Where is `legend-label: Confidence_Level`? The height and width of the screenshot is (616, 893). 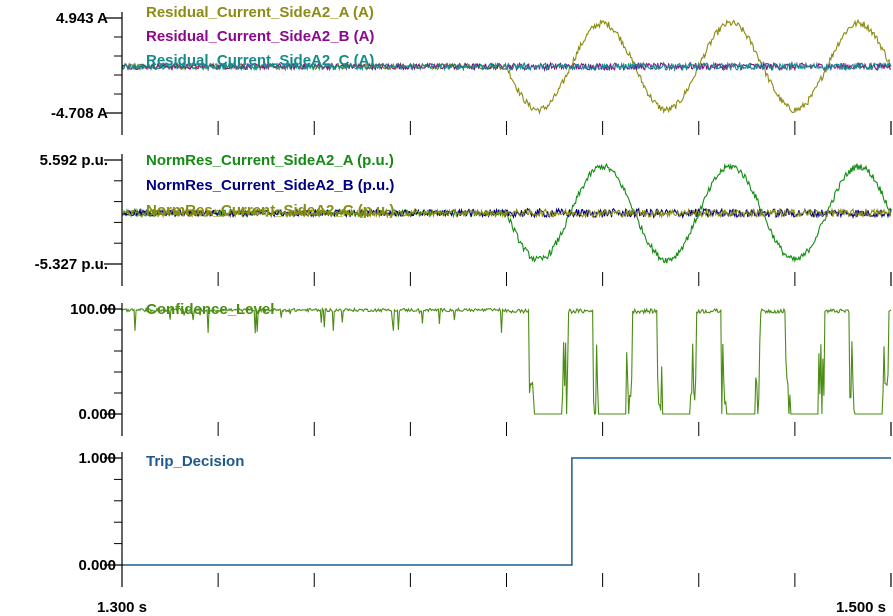 legend-label: Confidence_Level is located at coordinates (210, 309).